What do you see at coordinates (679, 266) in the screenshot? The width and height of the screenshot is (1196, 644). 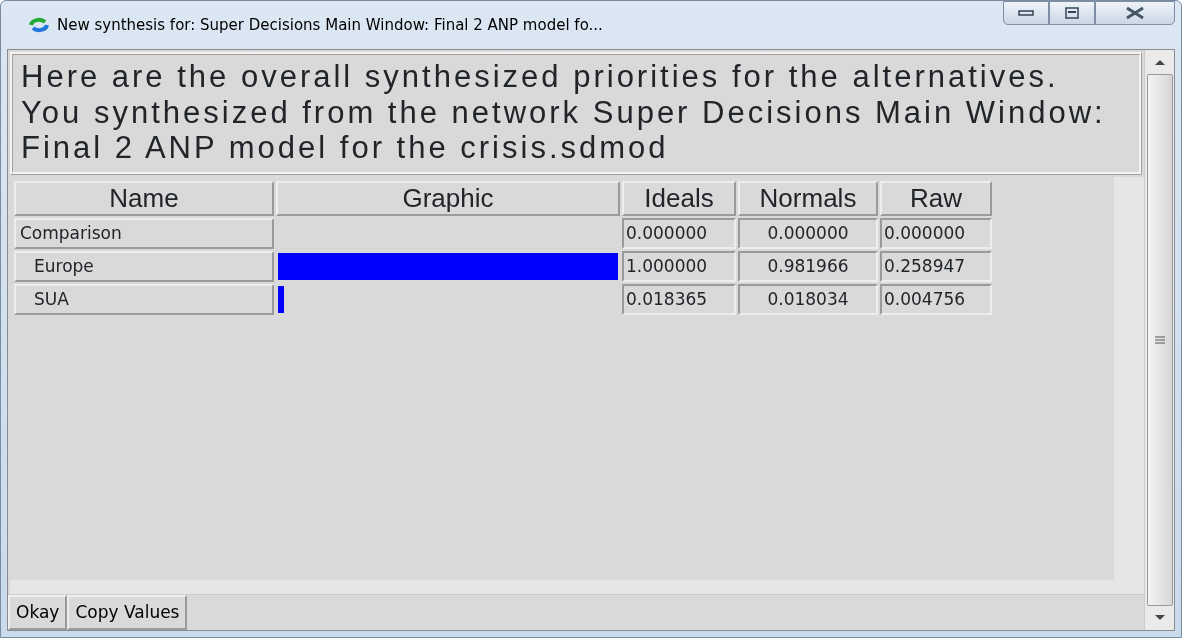 I see `table-cell: 1.000000` at bounding box center [679, 266].